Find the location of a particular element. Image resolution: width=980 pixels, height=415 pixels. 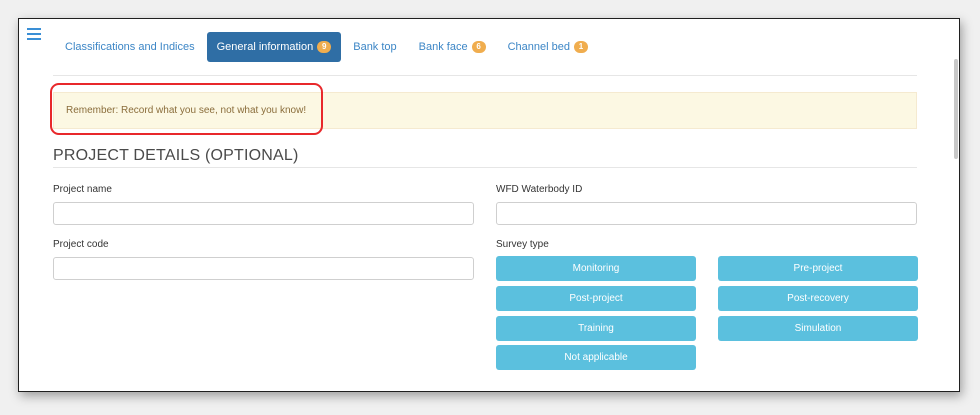

survey-type-label: Survey type is located at coordinates (522, 244).